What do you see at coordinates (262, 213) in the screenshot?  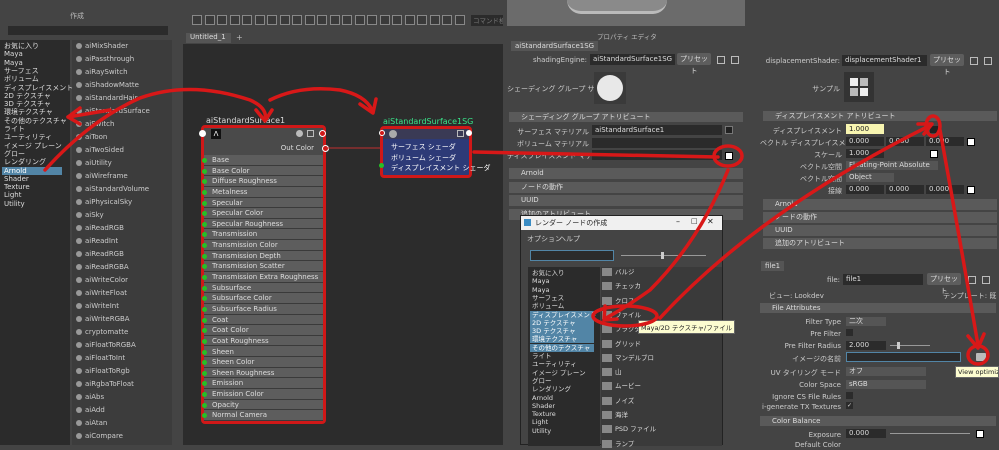 I see `node1-attr-row: Specular Color` at bounding box center [262, 213].